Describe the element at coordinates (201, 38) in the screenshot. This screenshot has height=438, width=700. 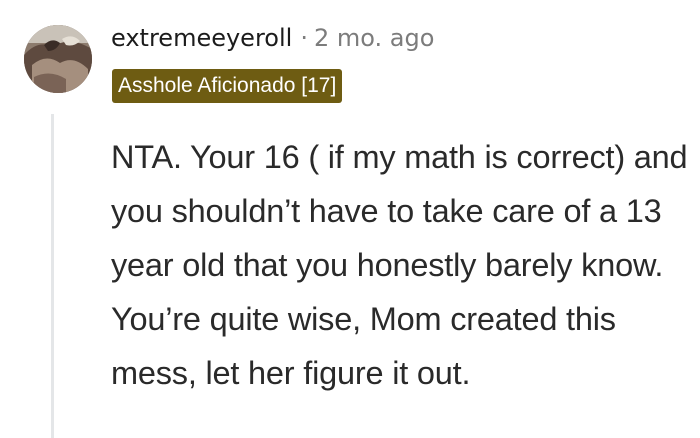
I see `username-link: extremeeyeroll` at that location.